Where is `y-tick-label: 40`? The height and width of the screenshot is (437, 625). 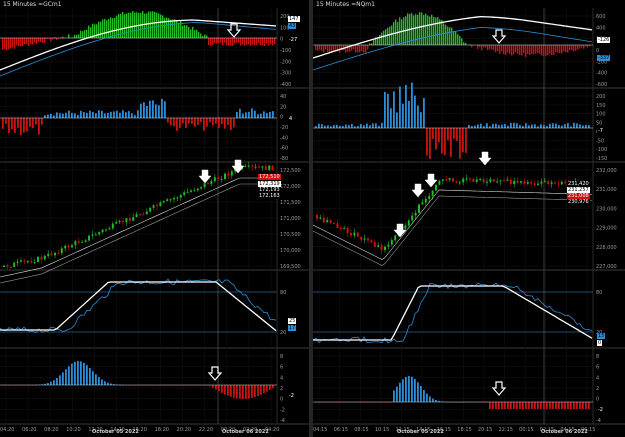
y-tick-label: 40 is located at coordinates (283, 97).